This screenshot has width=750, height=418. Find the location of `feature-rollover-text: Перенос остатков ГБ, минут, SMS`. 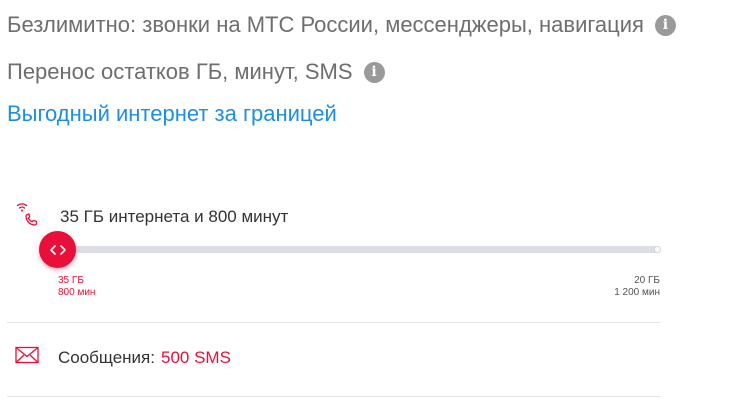

feature-rollover-text: Перенос остатков ГБ, минут, SMS is located at coordinates (180, 71).